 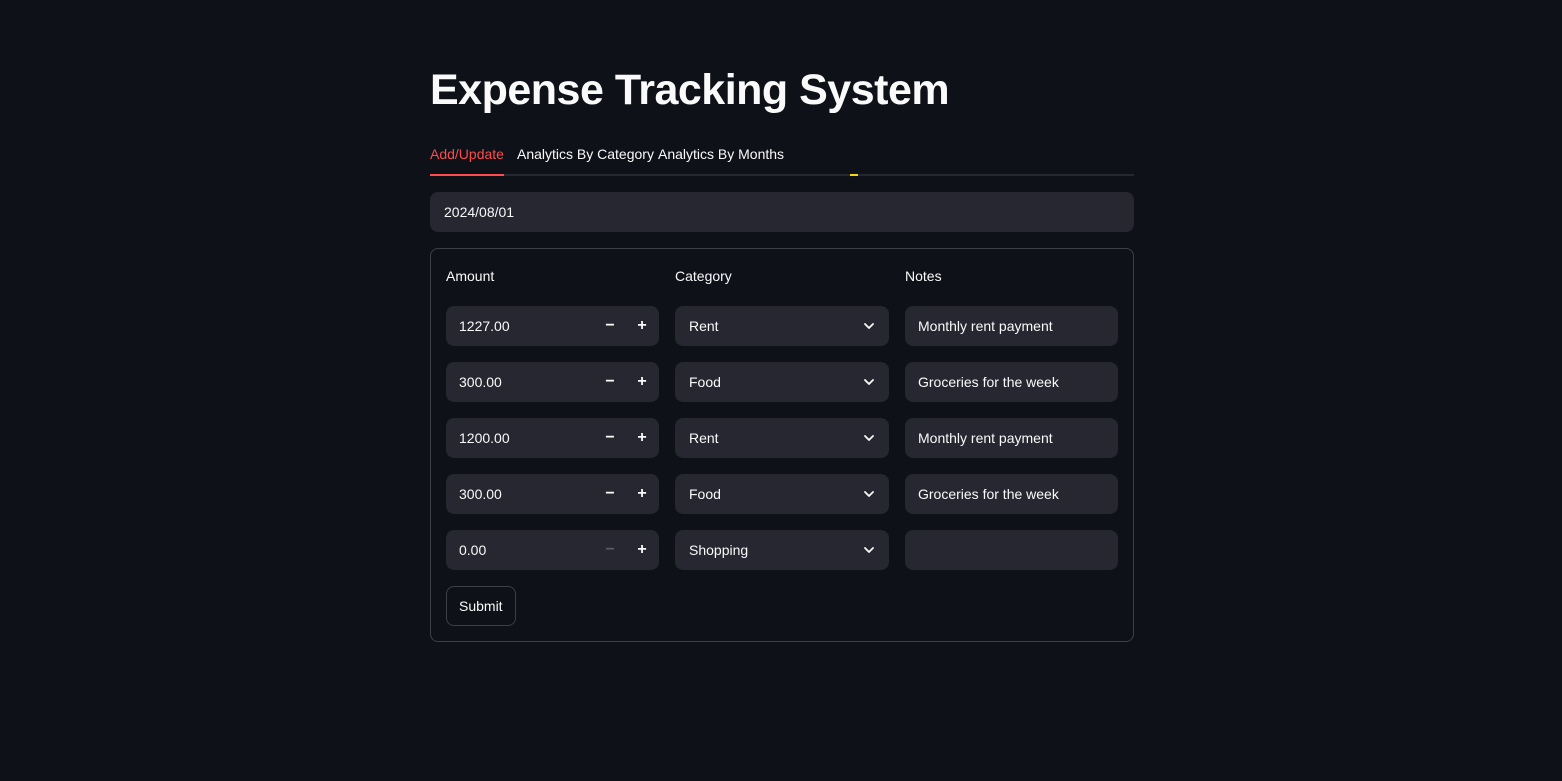 What do you see at coordinates (923, 276) in the screenshot?
I see `notes-label: Notes` at bounding box center [923, 276].